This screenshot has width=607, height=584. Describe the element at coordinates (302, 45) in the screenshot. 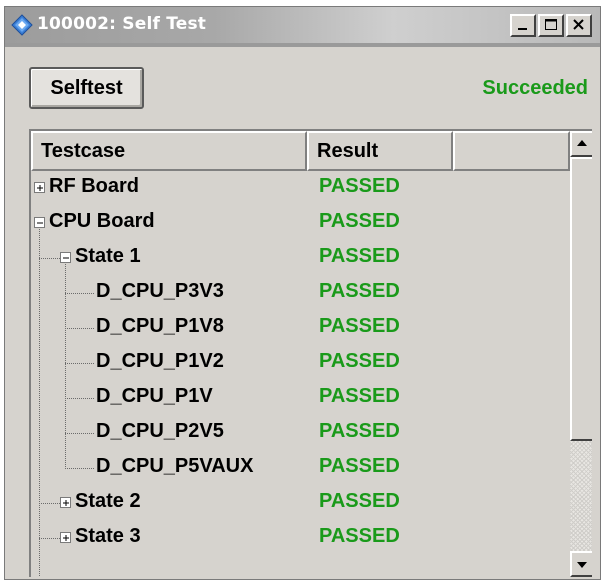

I see `title-divider` at that location.